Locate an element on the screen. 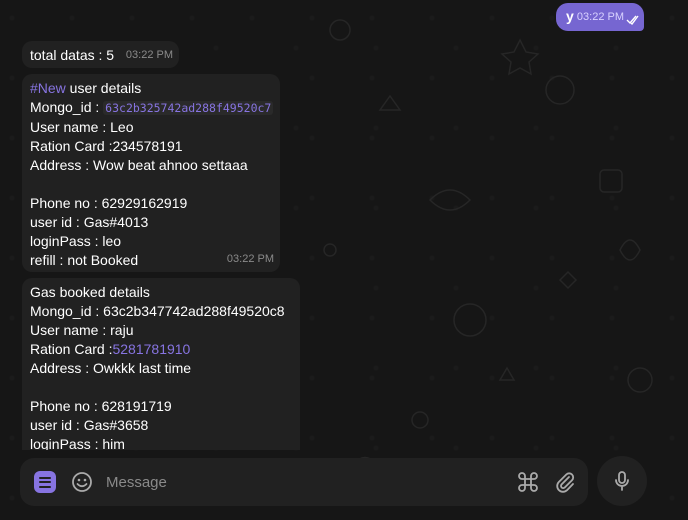  message-composer is located at coordinates (304, 482).